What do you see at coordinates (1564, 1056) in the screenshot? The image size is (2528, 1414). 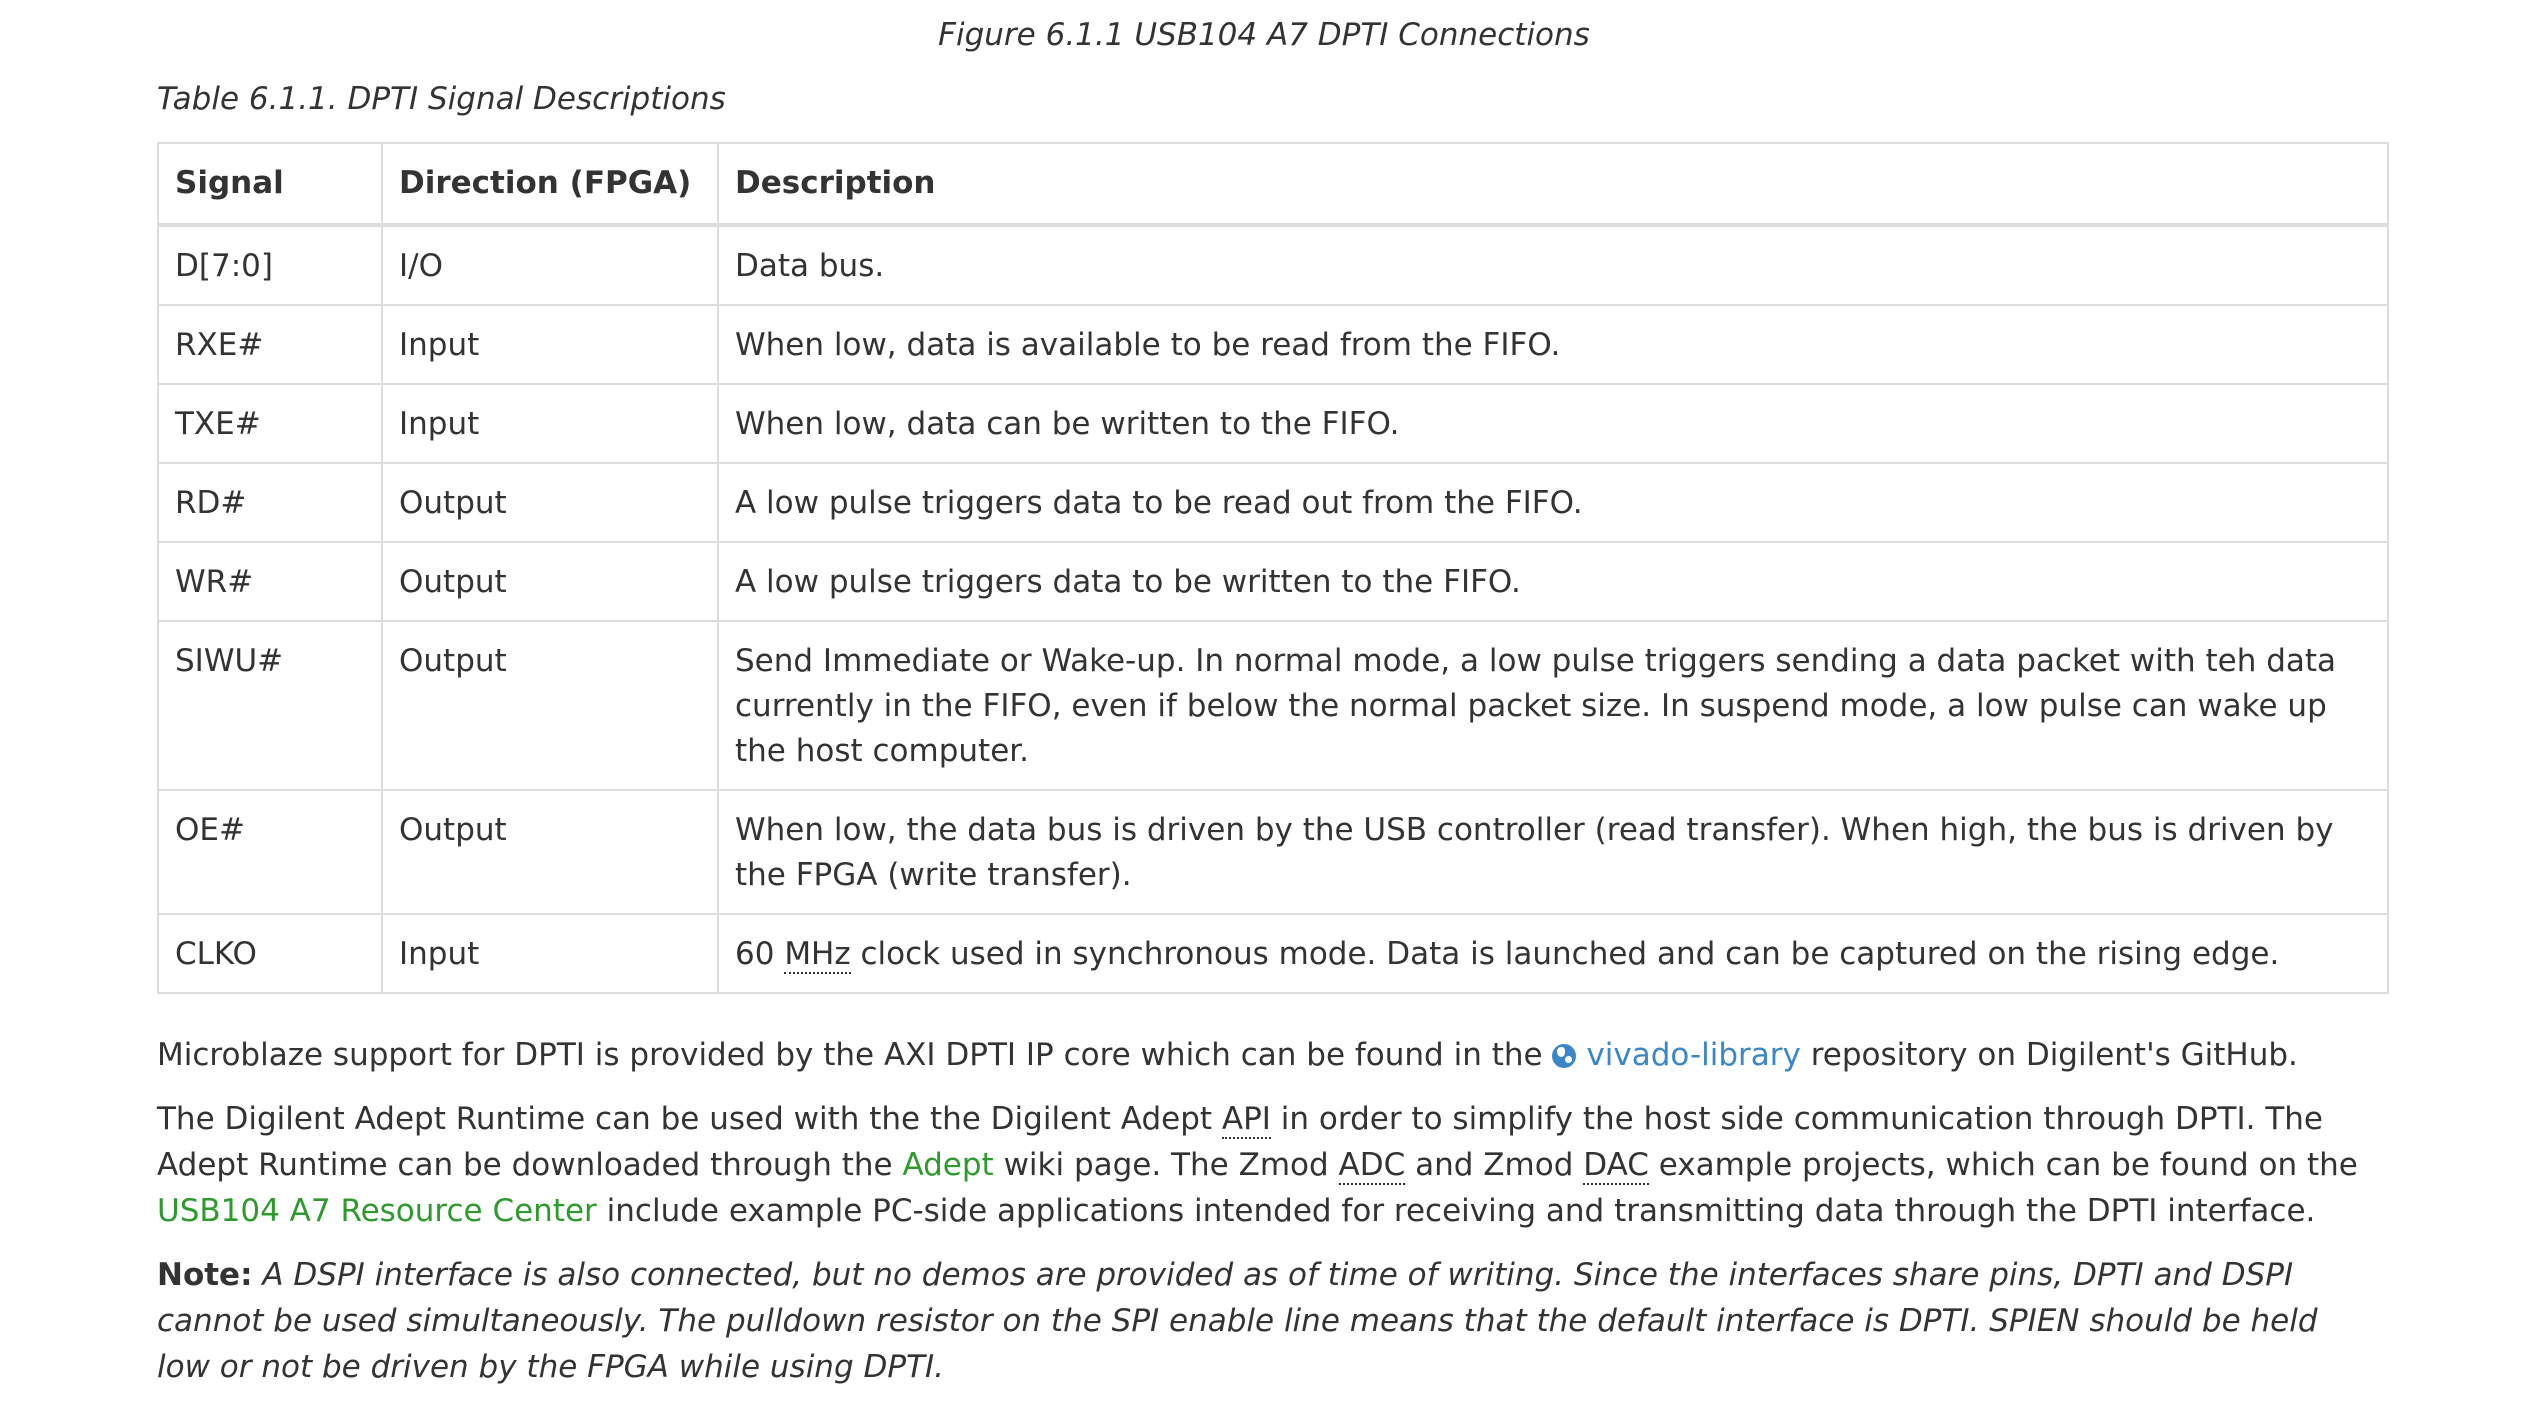 I see `globe-icon` at bounding box center [1564, 1056].